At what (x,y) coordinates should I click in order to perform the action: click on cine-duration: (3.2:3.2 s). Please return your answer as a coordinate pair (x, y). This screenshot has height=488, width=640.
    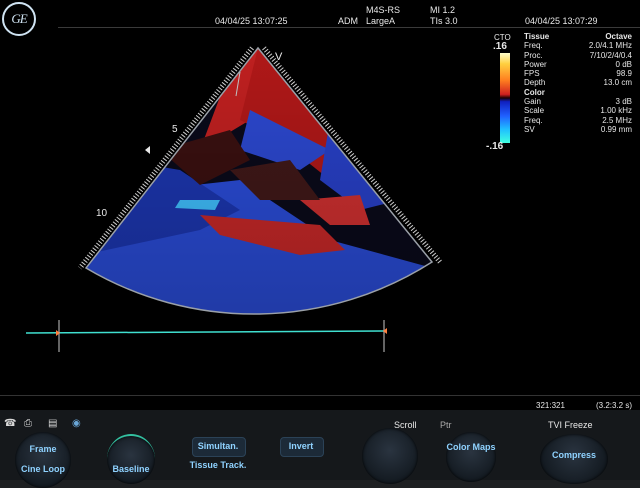
    Looking at the image, I should click on (614, 405).